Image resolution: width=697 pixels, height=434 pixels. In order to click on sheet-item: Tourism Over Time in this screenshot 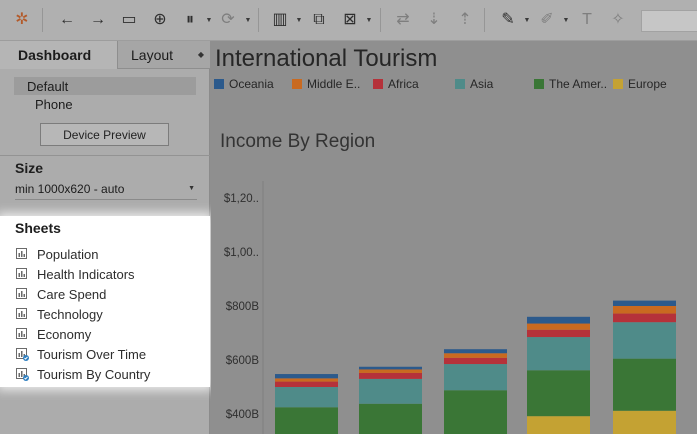, I will do `click(82, 354)`.